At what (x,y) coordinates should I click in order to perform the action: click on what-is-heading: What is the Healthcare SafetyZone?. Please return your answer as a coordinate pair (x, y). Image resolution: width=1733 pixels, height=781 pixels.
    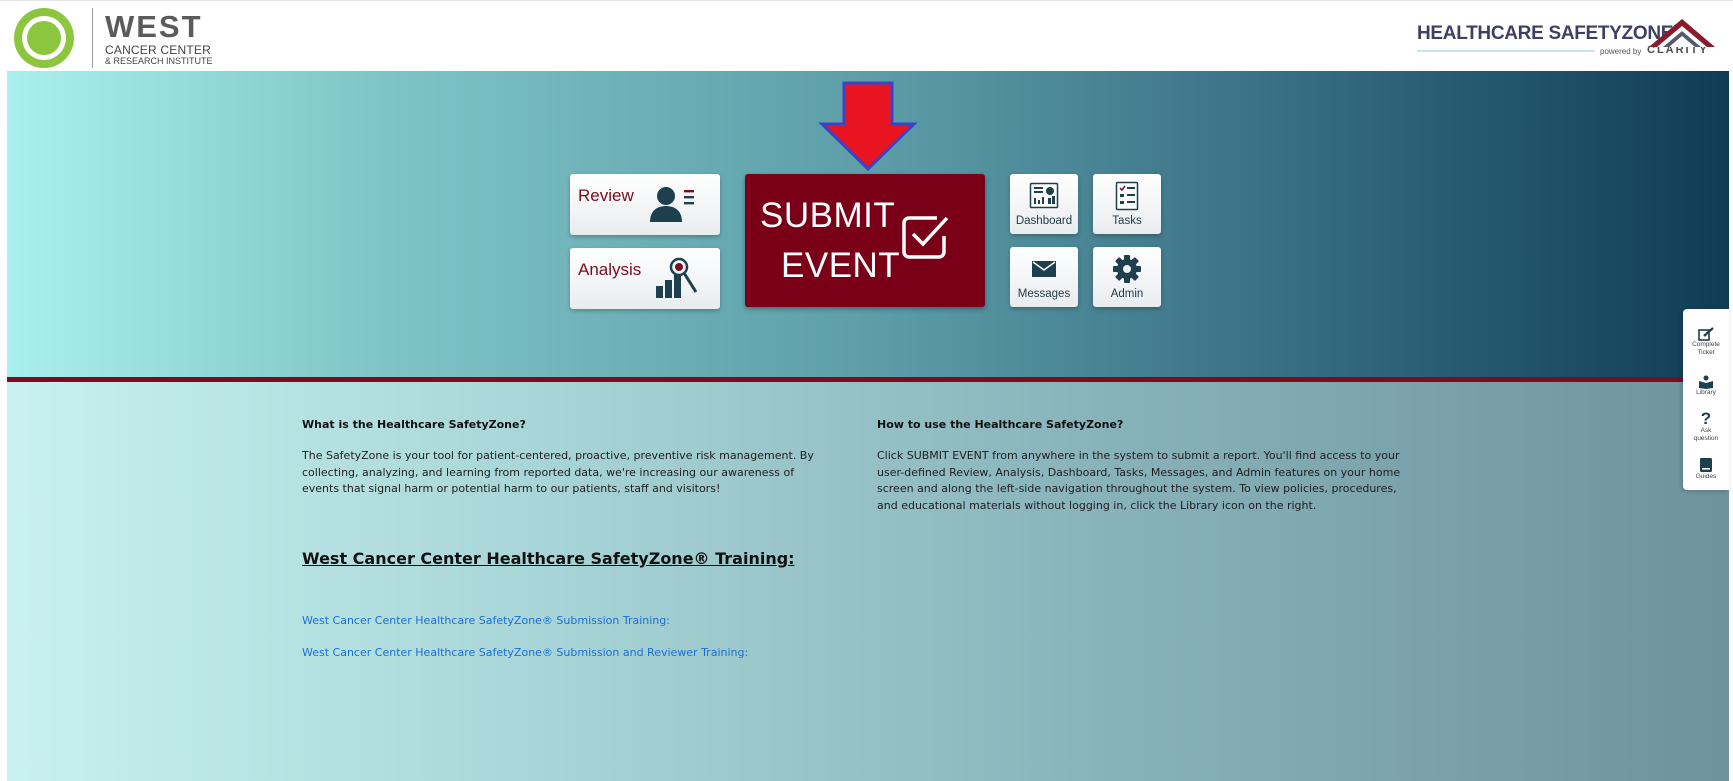
    Looking at the image, I should click on (414, 424).